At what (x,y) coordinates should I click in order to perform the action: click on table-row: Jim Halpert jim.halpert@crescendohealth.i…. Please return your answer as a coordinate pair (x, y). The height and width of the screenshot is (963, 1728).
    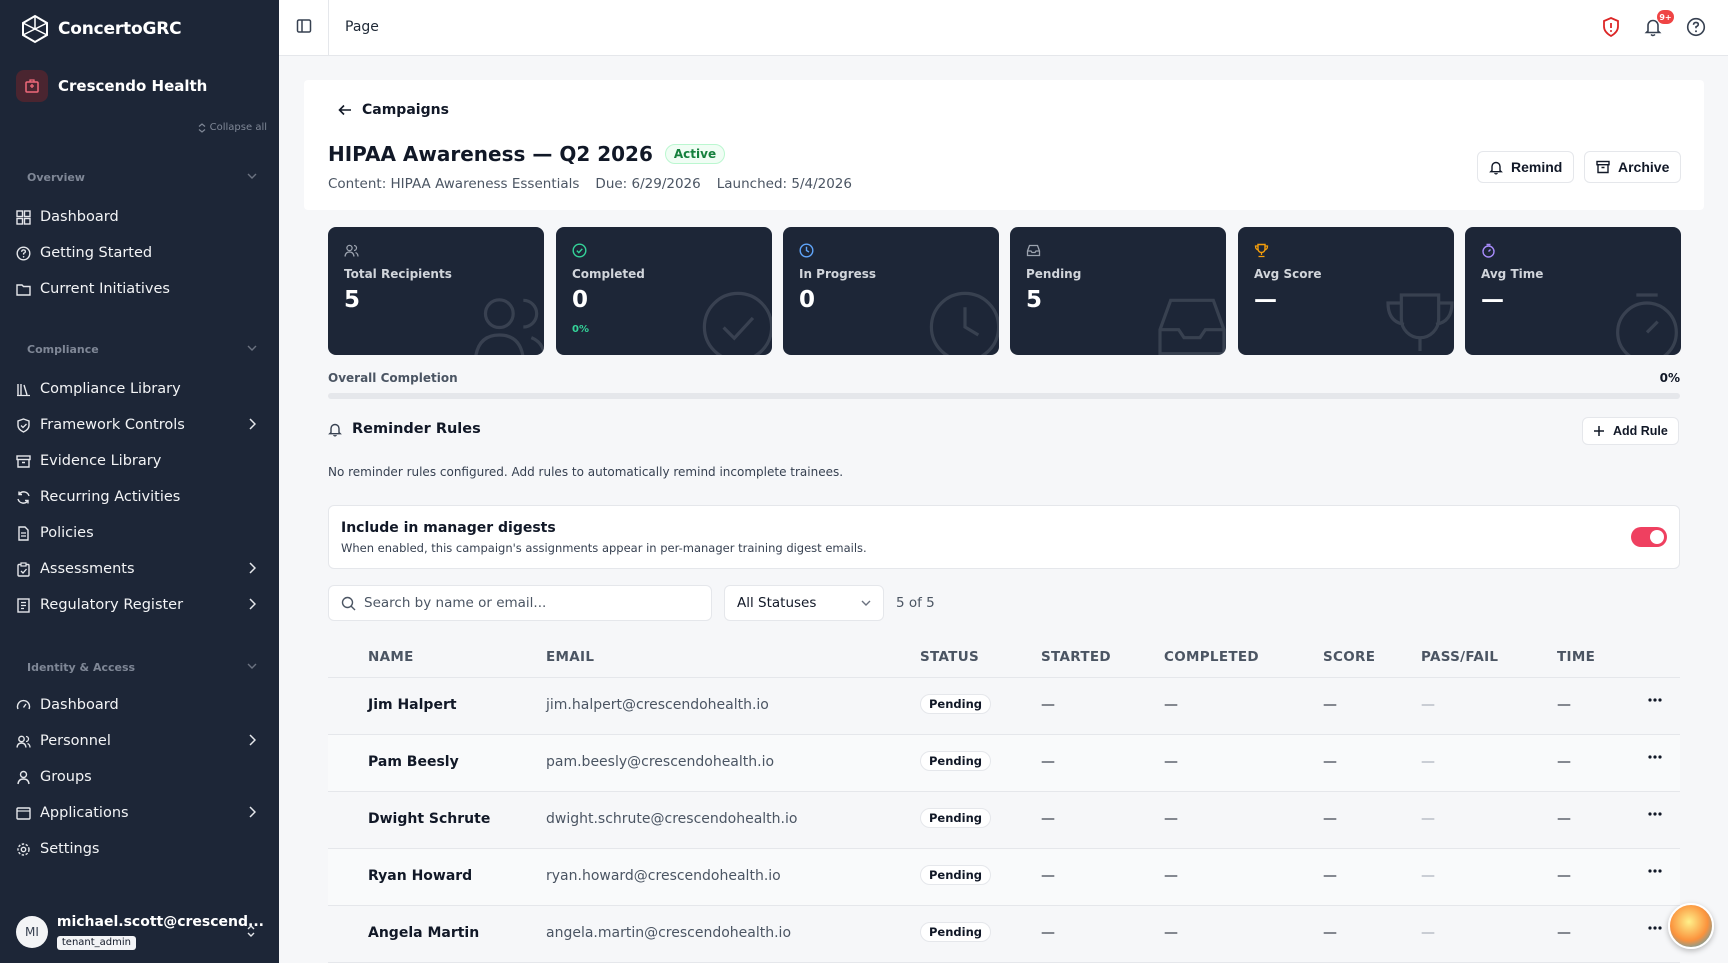
    Looking at the image, I should click on (1004, 706).